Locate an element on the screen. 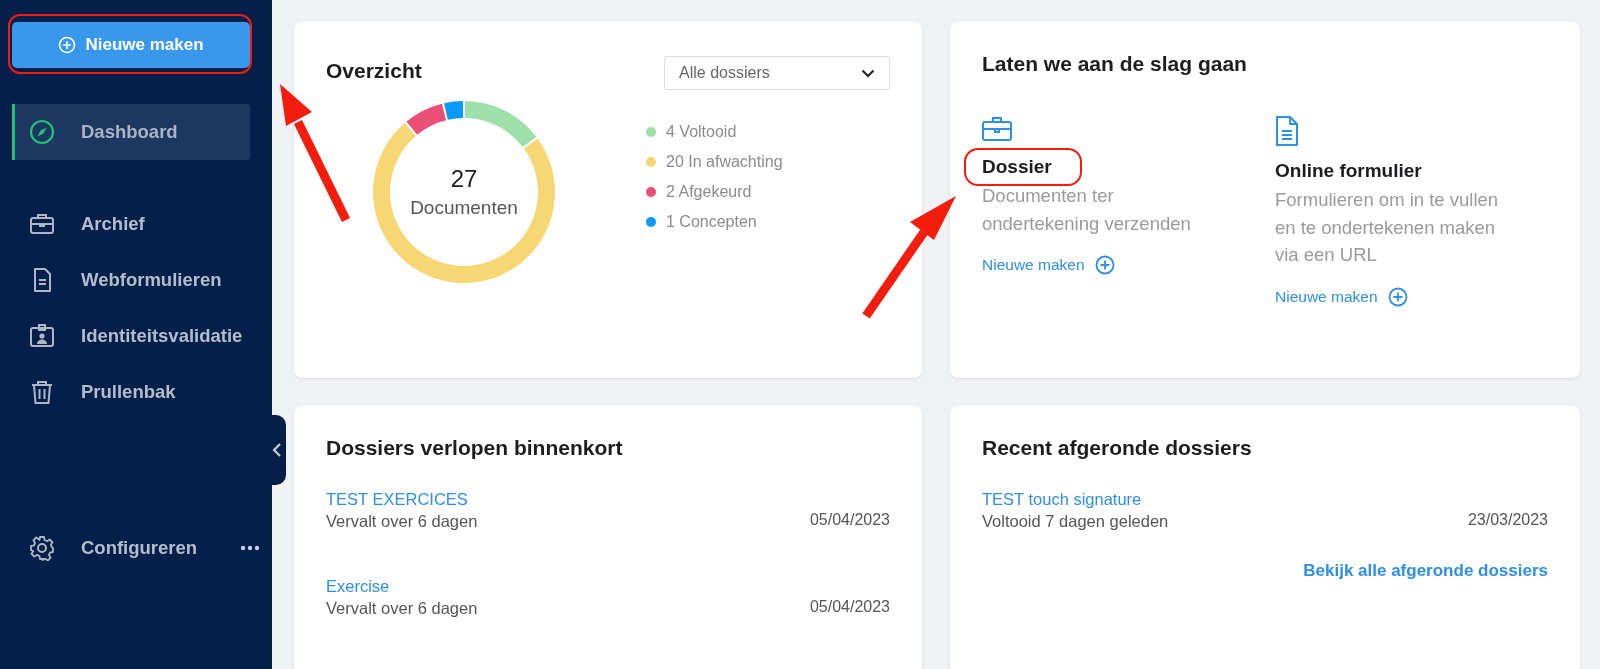 Image resolution: width=1600 pixels, height=669 pixels. legend-label: 20 In afwachting is located at coordinates (724, 162).